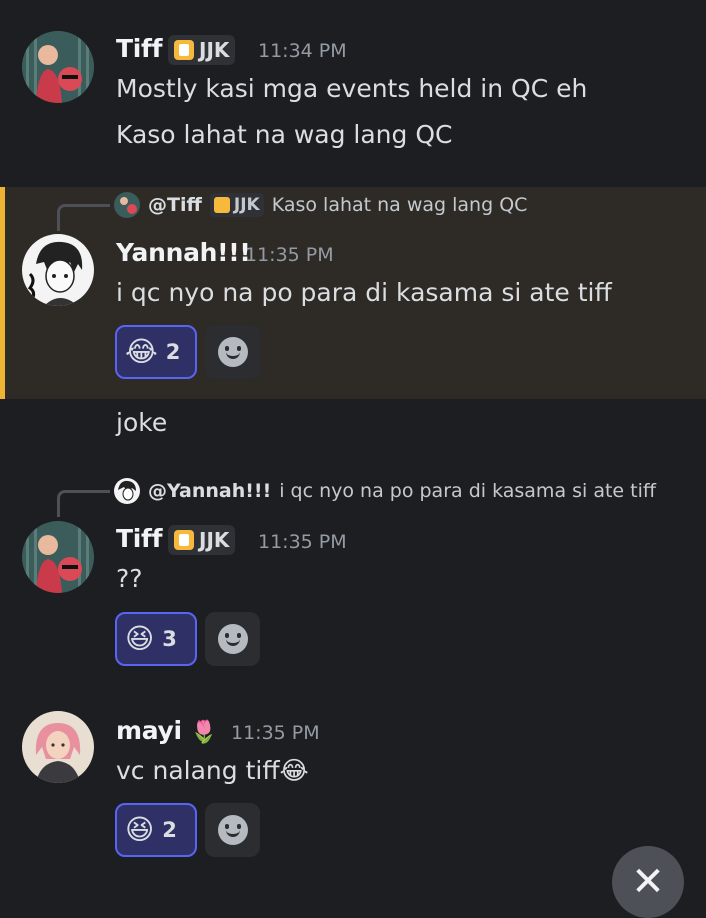  Describe the element at coordinates (167, 730) in the screenshot. I see `username-mayi: mayi 🌷` at that location.